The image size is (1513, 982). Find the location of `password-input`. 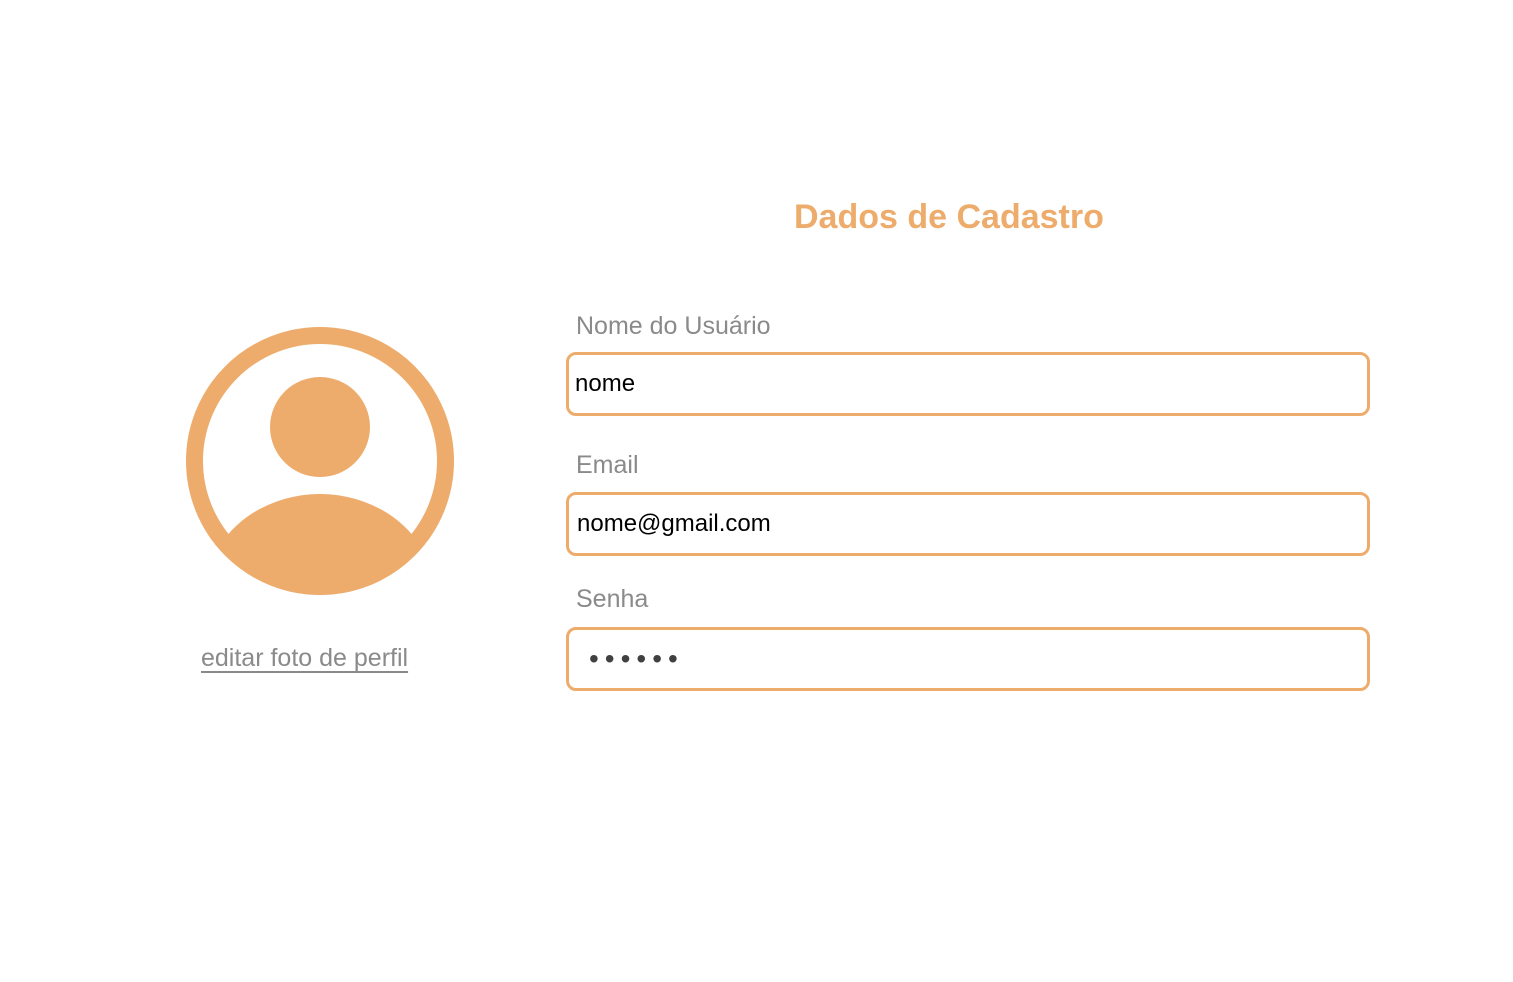

password-input is located at coordinates (968, 659).